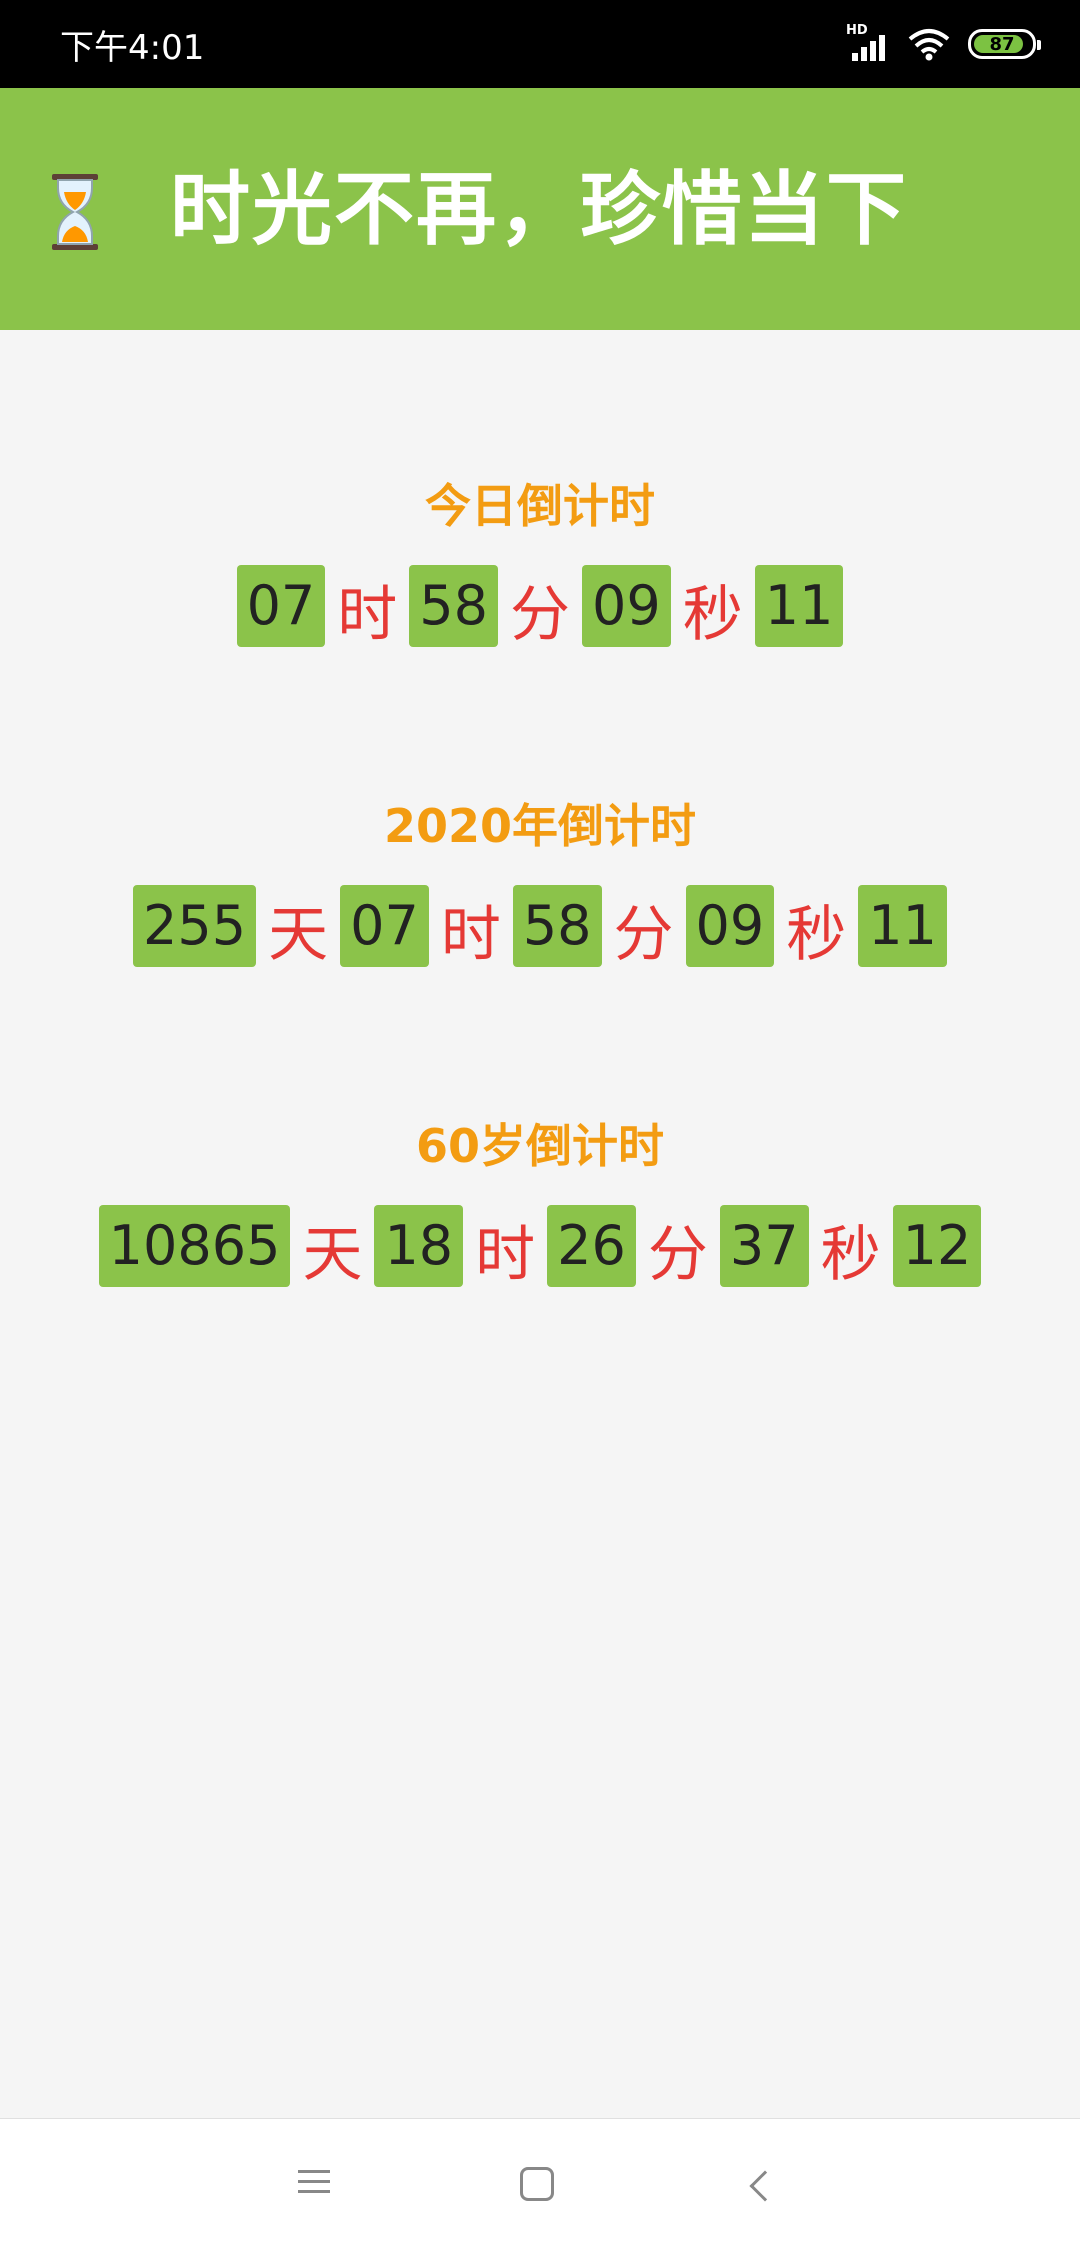 The width and height of the screenshot is (1080, 2248). Describe the element at coordinates (540, 826) in the screenshot. I see `section-title: 2020年倒计时` at that location.